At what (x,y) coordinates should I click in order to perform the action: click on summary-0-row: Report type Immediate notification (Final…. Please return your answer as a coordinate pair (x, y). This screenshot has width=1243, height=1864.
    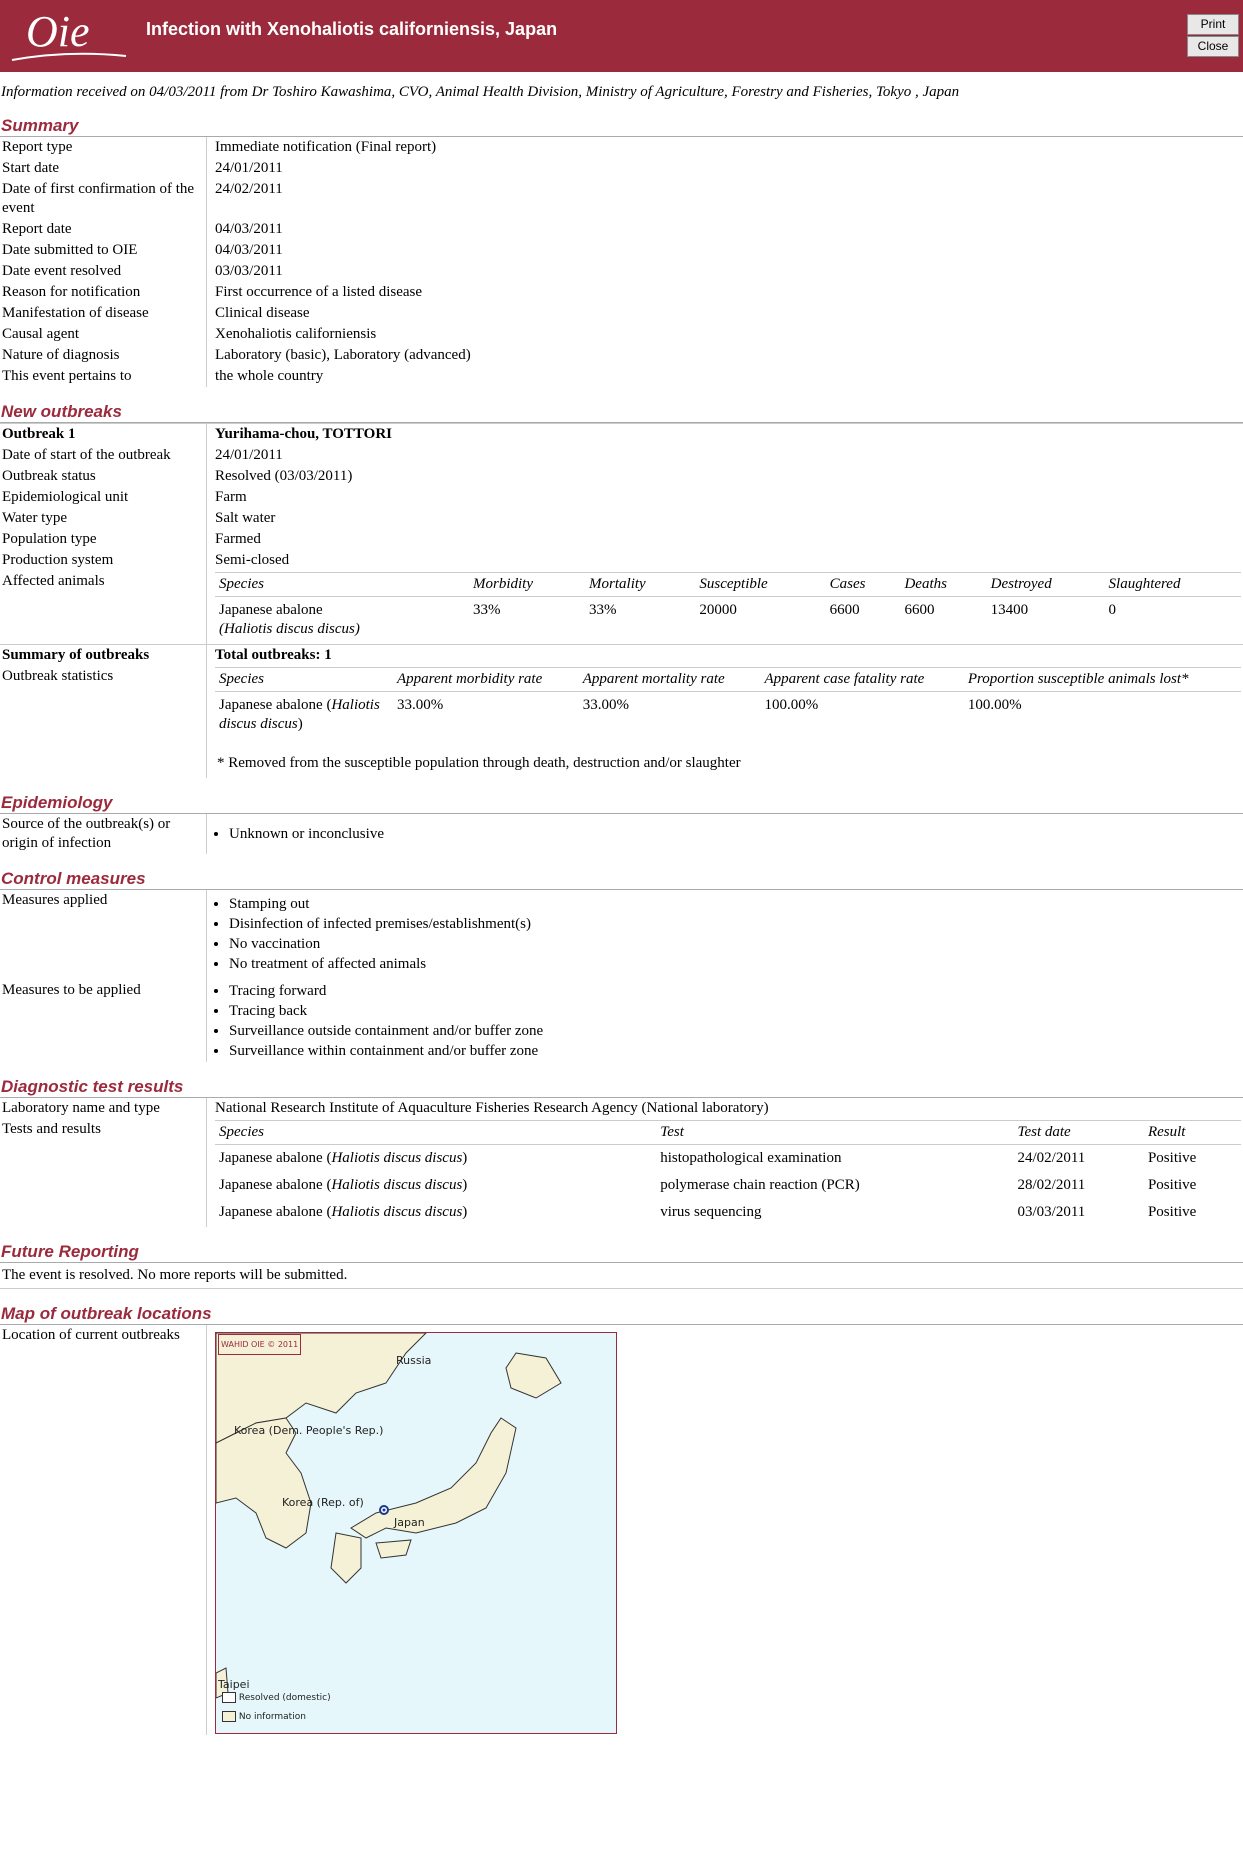
    Looking at the image, I should click on (621, 147).